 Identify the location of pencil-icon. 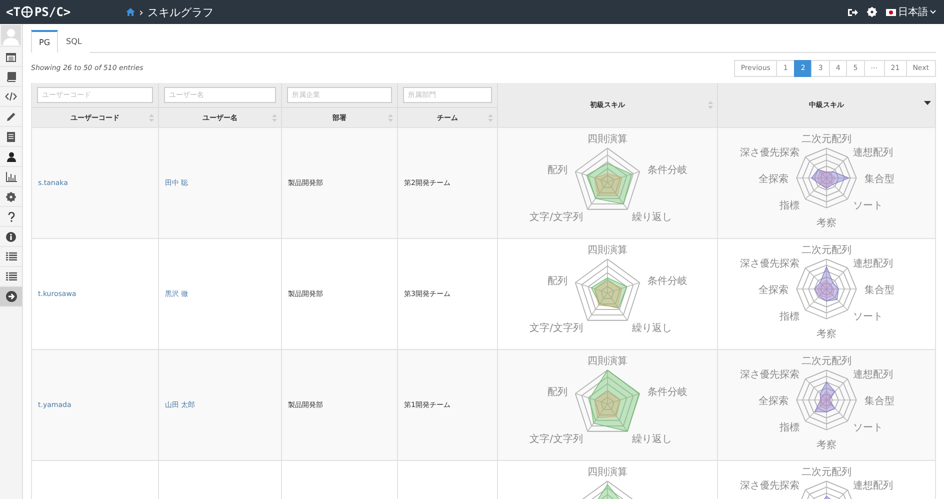
(11, 117).